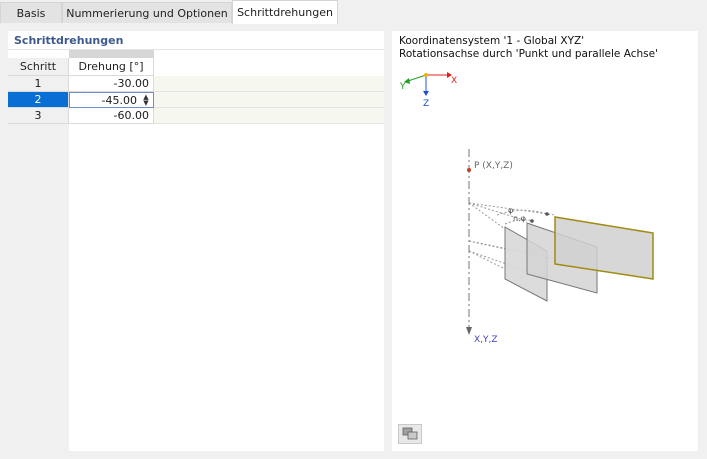 This screenshot has height=459, width=707. I want to click on nphi-label: n.φ, so click(519, 218).